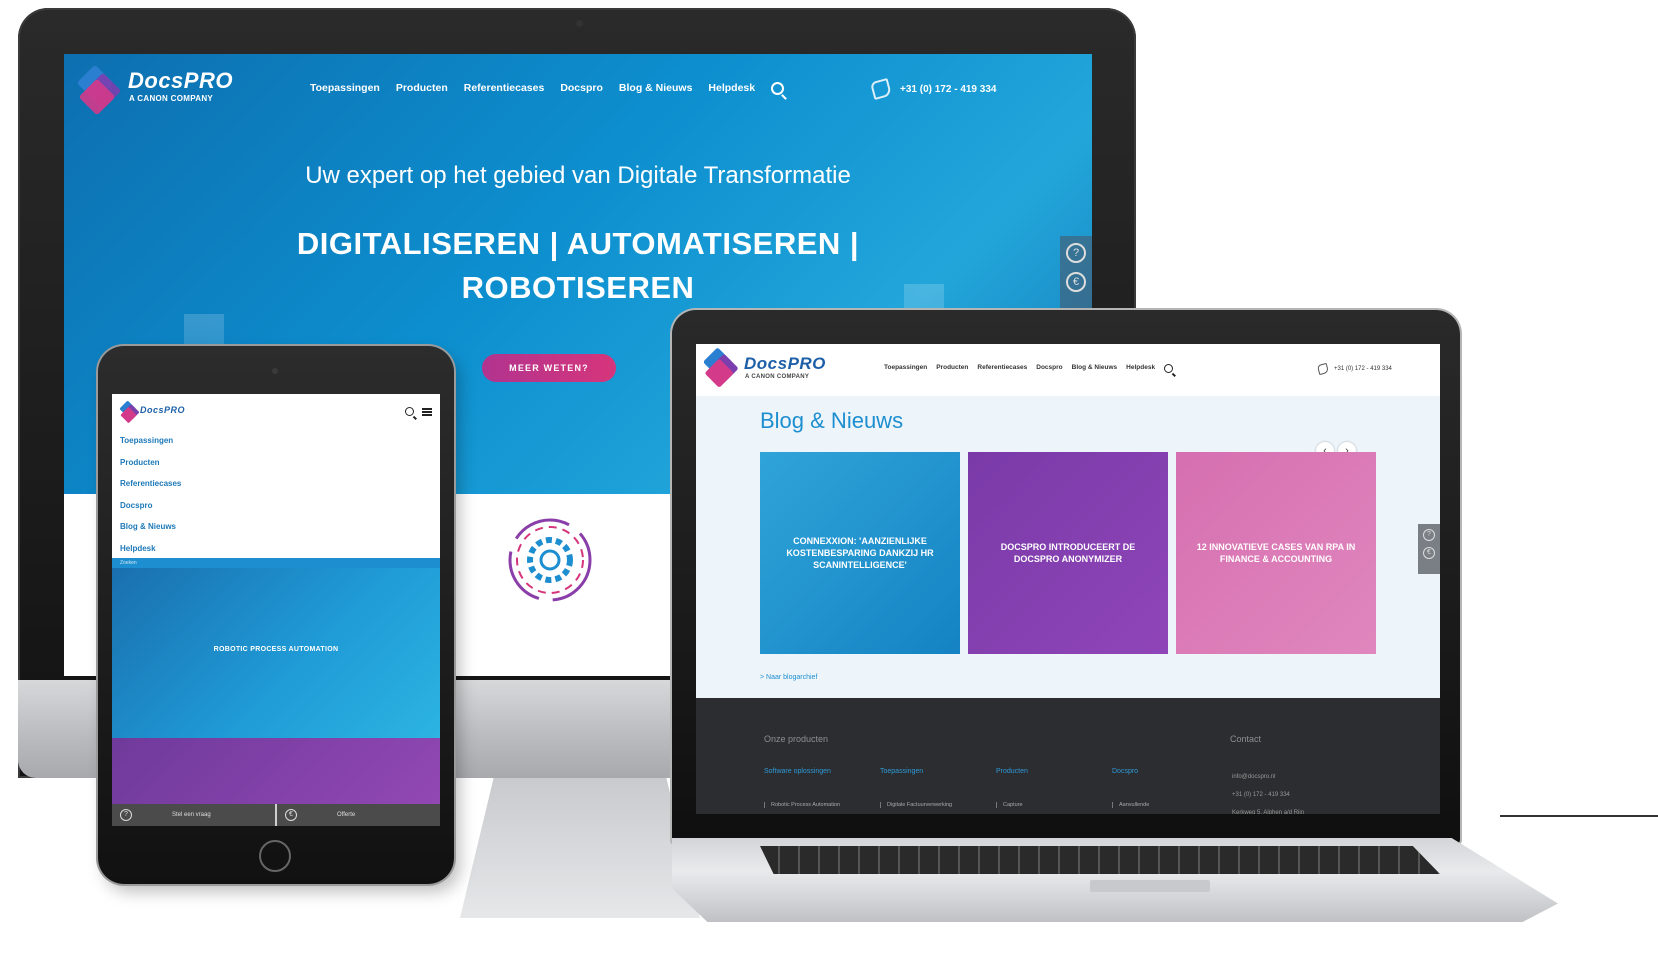 The height and width of the screenshot is (973, 1658). I want to click on footer-column-toepassingen: Toepassingen, so click(938, 771).